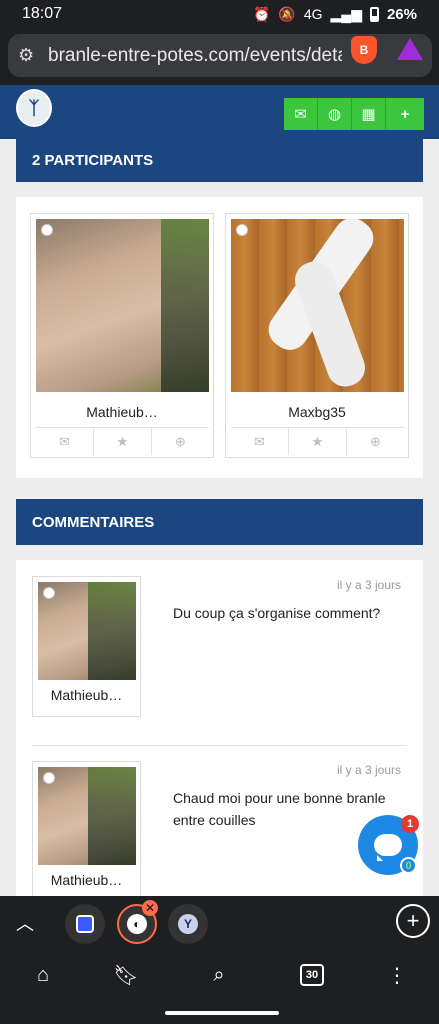 The height and width of the screenshot is (1024, 439). I want to click on chat-bubble-icon, so click(388, 847).